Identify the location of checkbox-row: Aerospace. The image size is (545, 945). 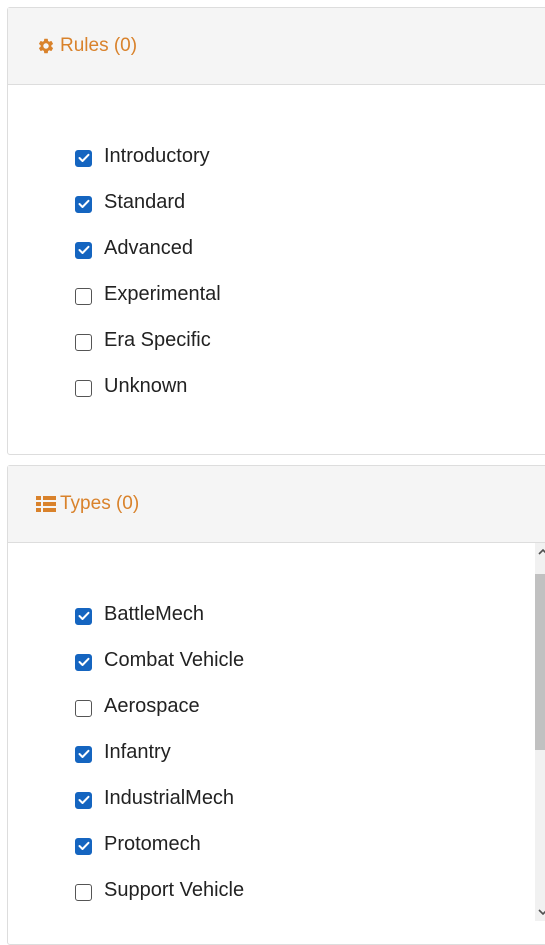
(276, 706).